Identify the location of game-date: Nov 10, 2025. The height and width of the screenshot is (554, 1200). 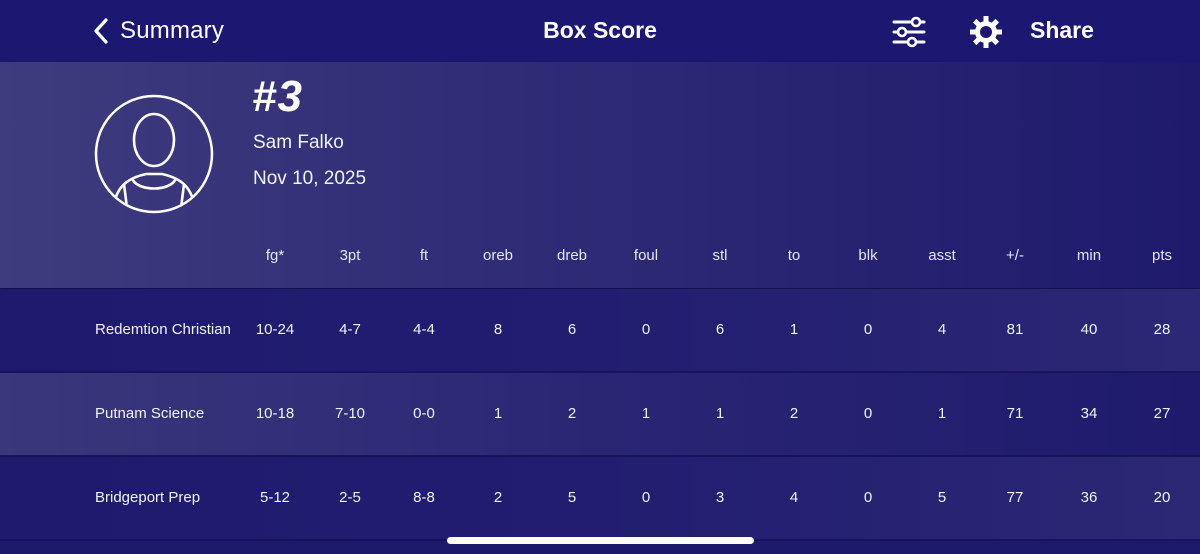
(310, 178).